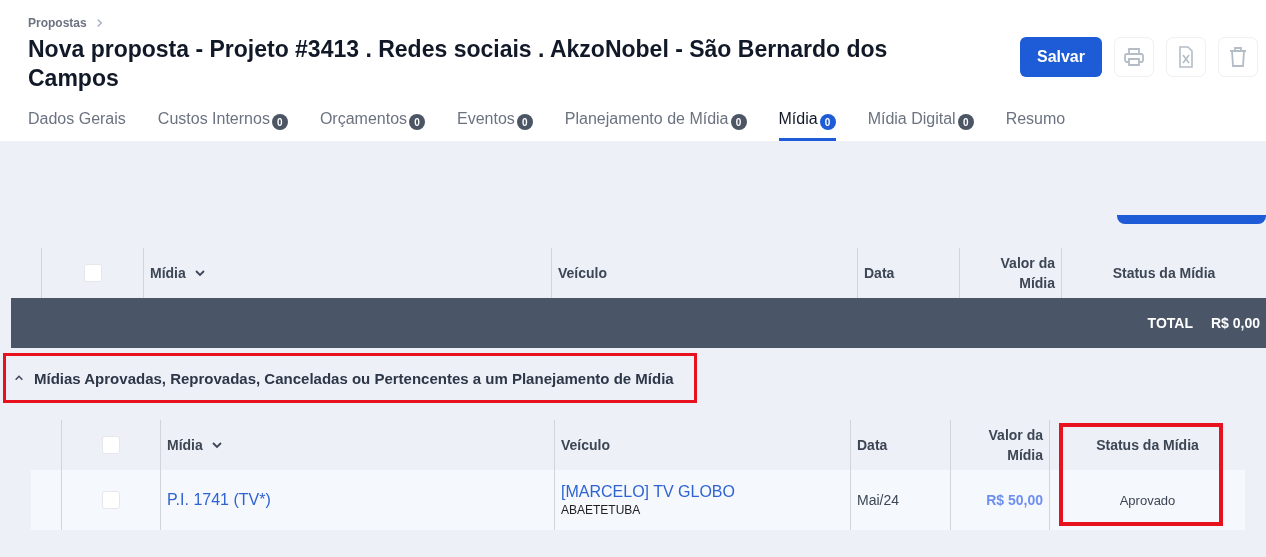  I want to click on printer-icon, so click(1134, 57).